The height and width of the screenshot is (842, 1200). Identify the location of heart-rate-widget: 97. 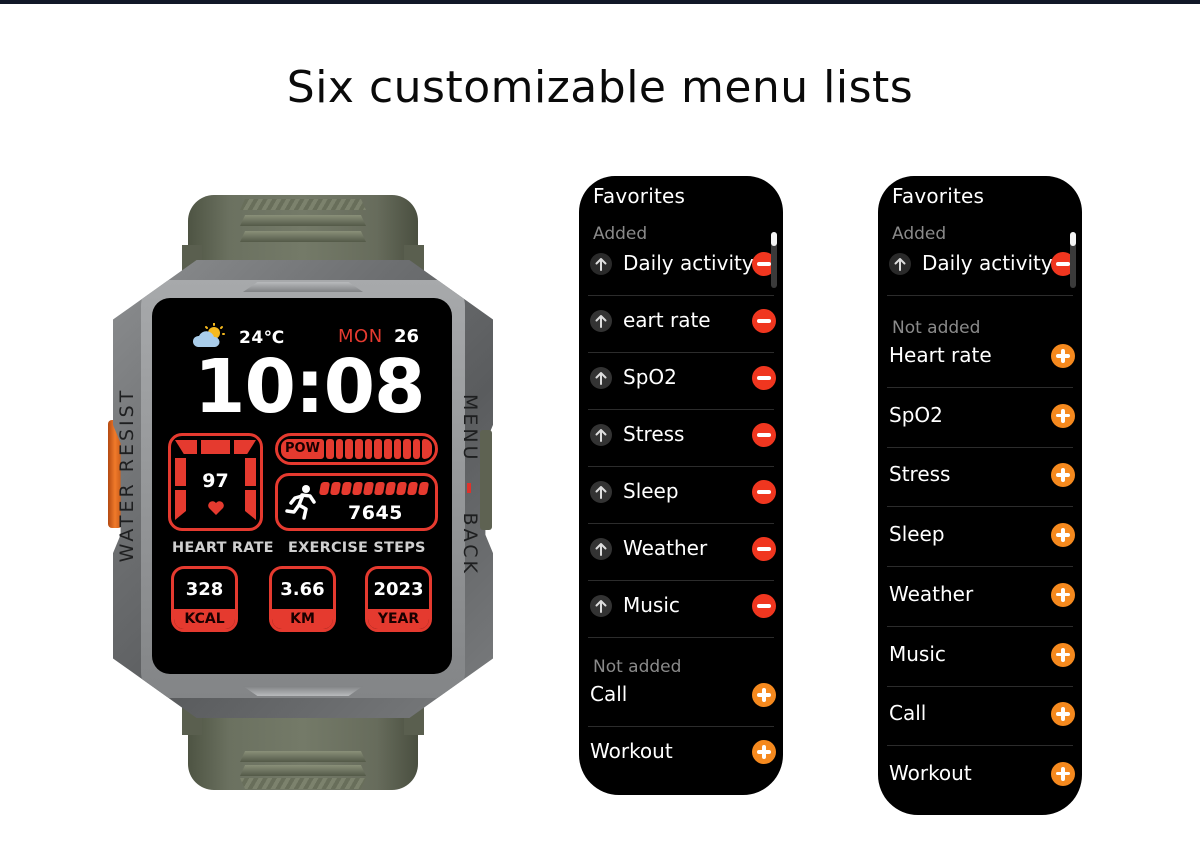
(215, 482).